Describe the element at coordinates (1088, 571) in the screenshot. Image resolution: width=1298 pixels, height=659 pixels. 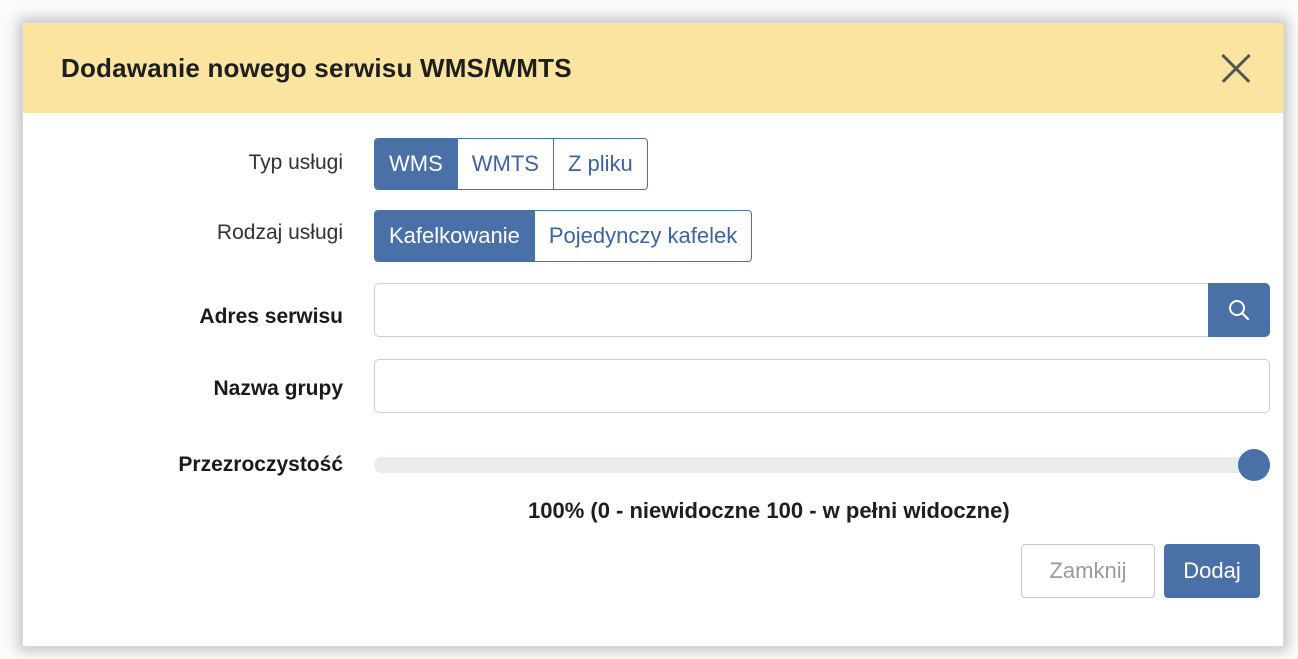
I see `close-button: Zamknij` at that location.